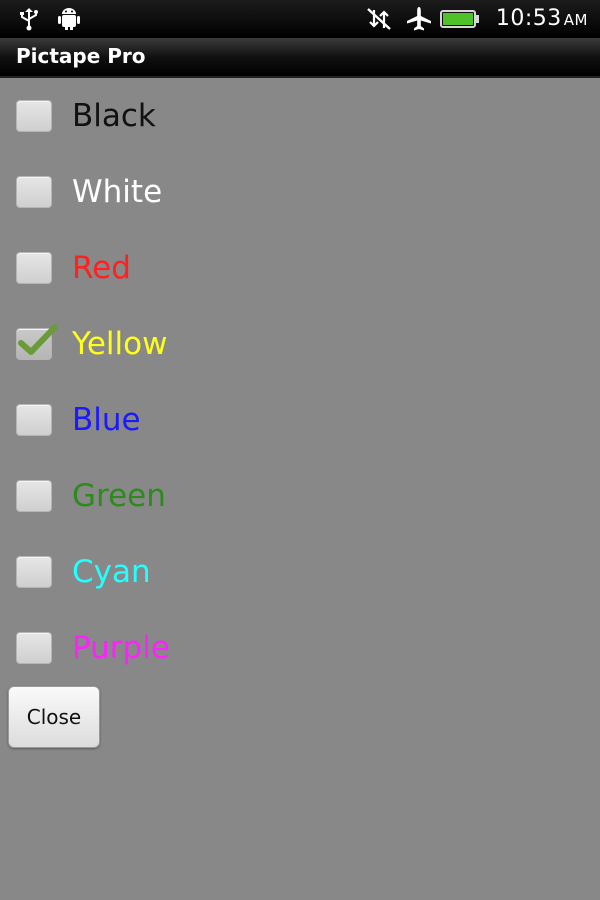 The image size is (600, 900). Describe the element at coordinates (300, 268) in the screenshot. I see `color-option-red: Red` at that location.